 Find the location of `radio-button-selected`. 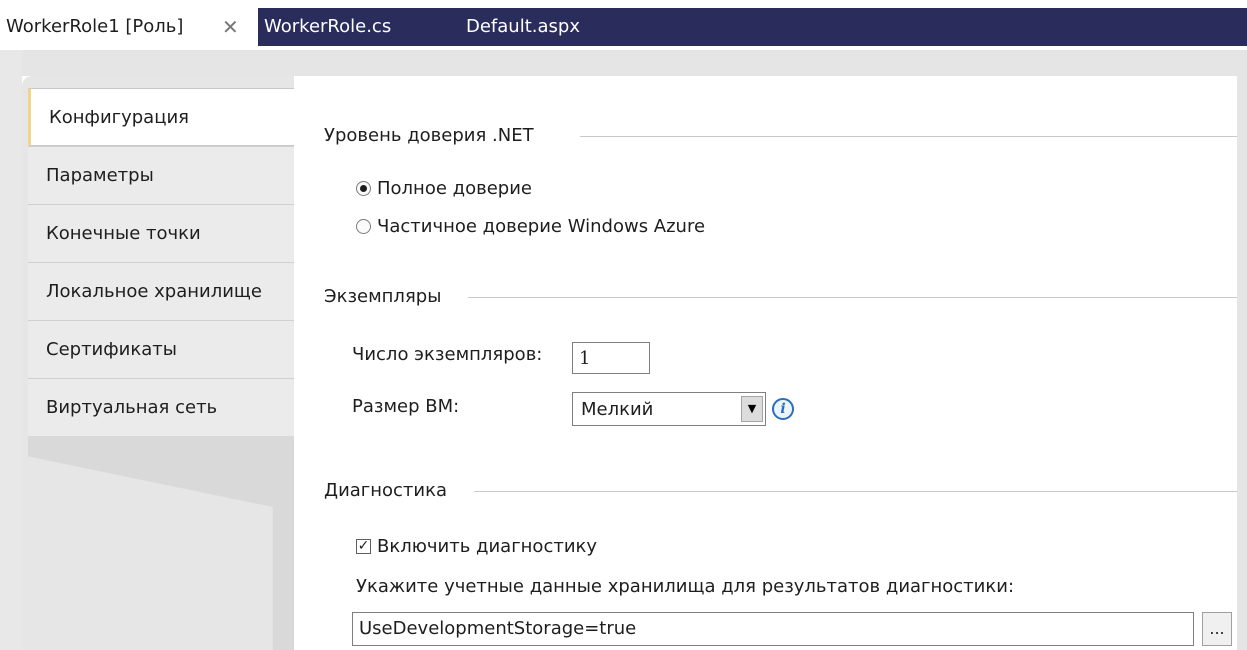

radio-button-selected is located at coordinates (363, 188).